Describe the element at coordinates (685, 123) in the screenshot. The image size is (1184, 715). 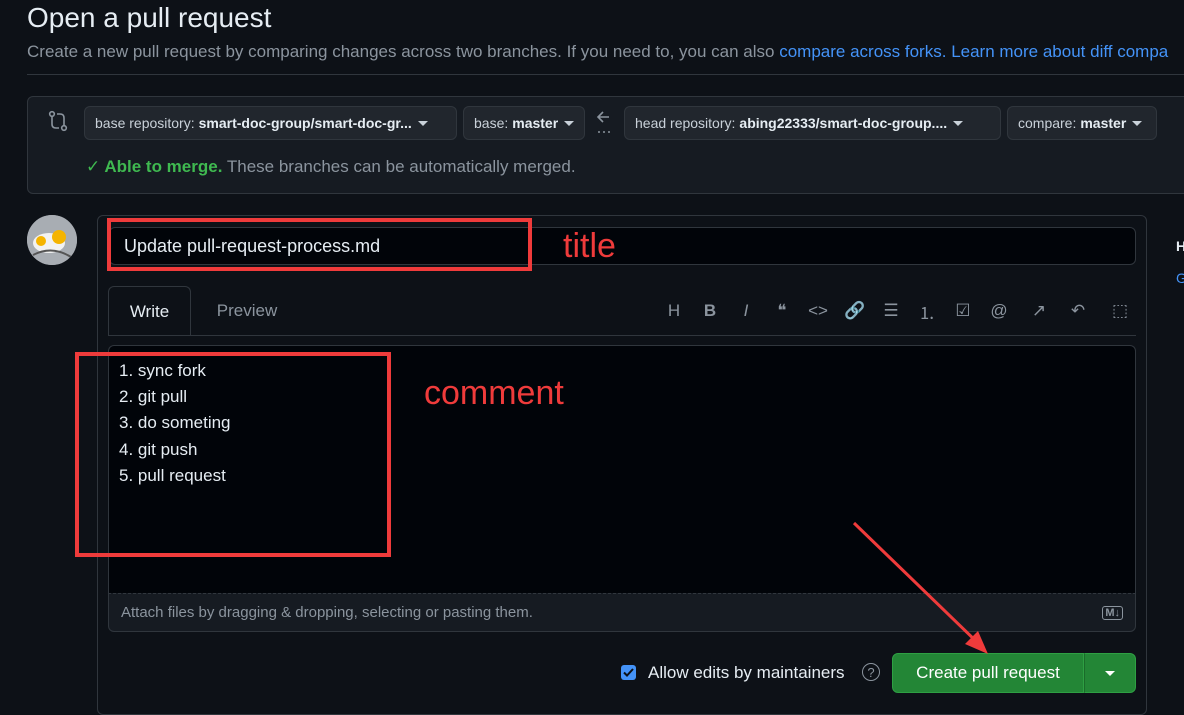
I see `head-repo-label: head repository:` at that location.